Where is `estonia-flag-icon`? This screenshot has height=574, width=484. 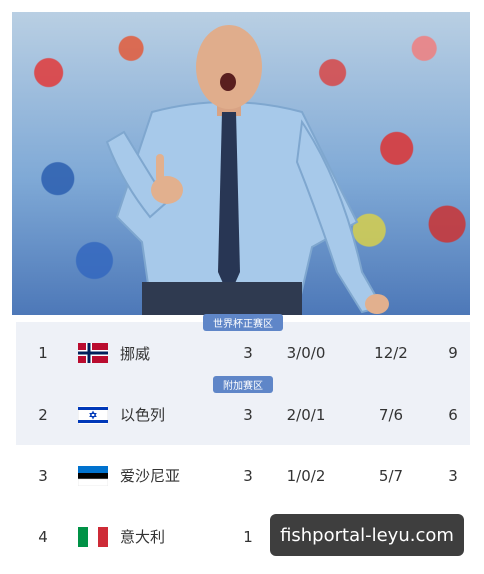 estonia-flag-icon is located at coordinates (93, 475).